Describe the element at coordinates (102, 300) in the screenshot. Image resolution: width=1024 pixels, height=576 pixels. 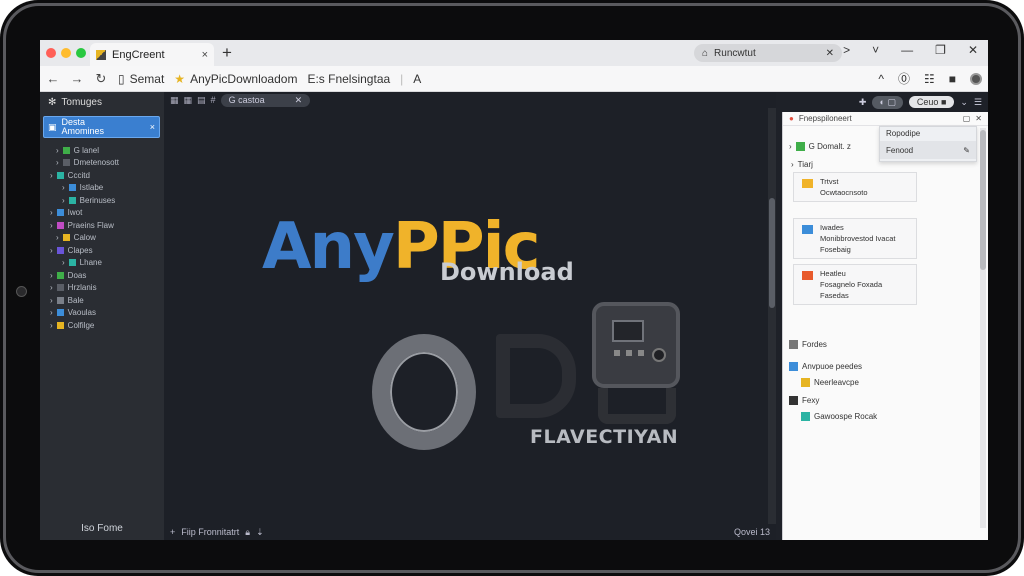
I see `sidebar-item: › Bale` at that location.